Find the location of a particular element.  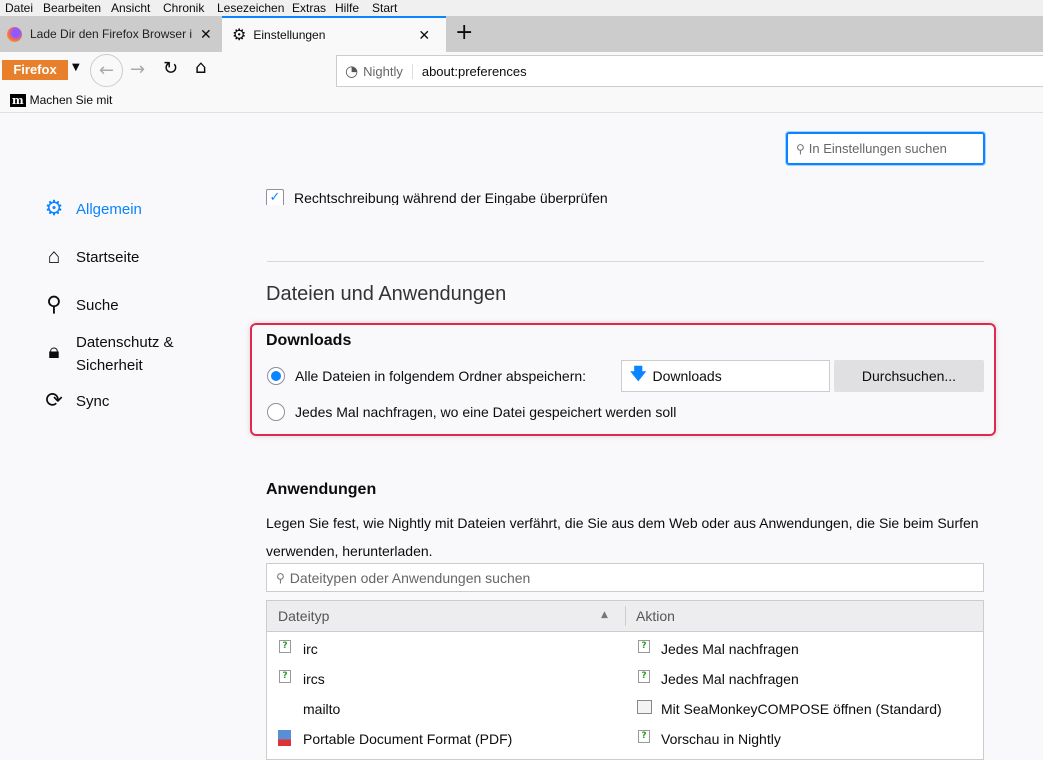

sidebar-item-sync: ⟳ Sync is located at coordinates (75, 402).